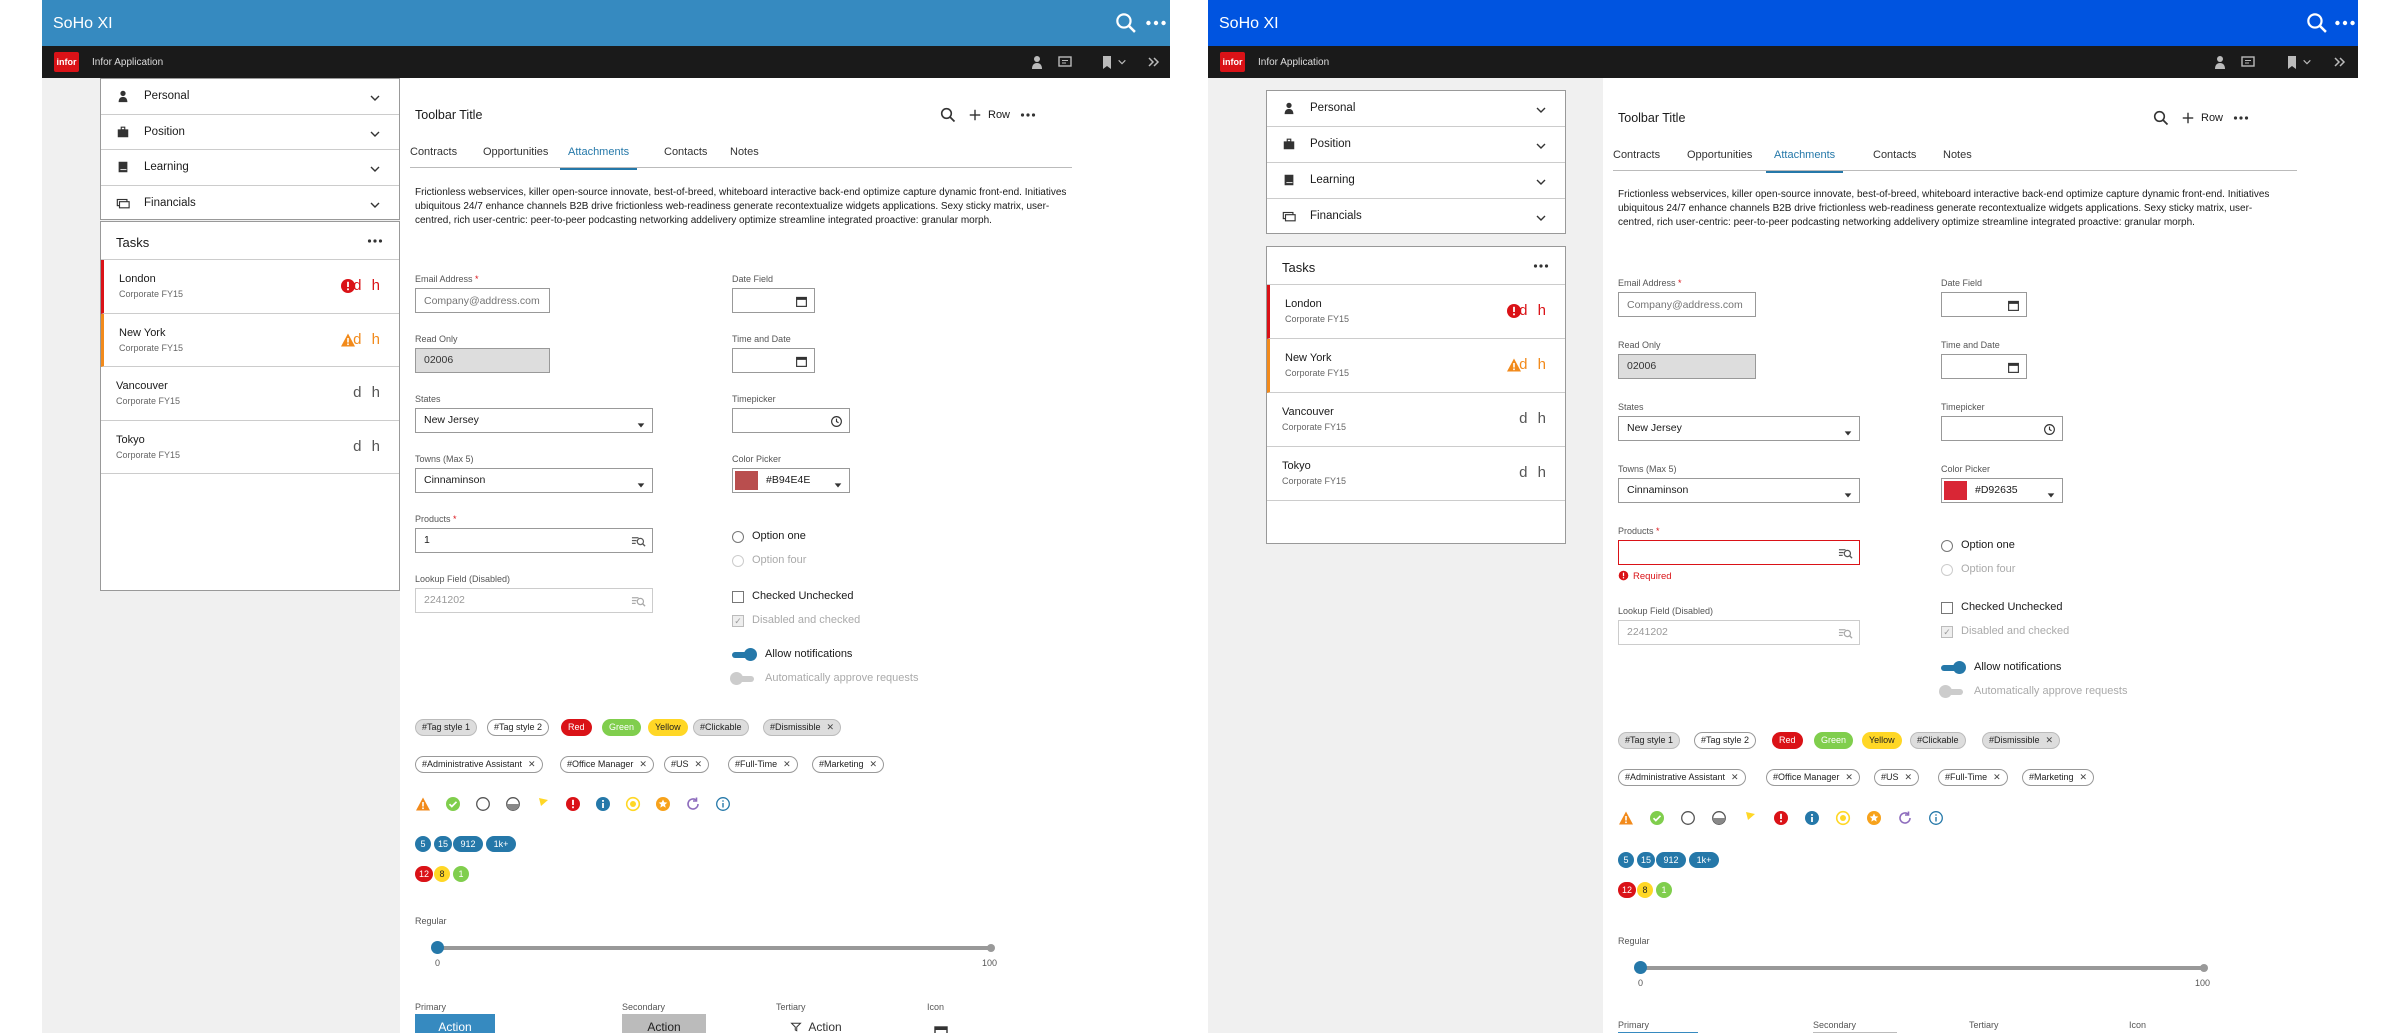 The width and height of the screenshot is (2400, 1033). What do you see at coordinates (1416, 217) in the screenshot?
I see `accordion-item-financials: Financials` at bounding box center [1416, 217].